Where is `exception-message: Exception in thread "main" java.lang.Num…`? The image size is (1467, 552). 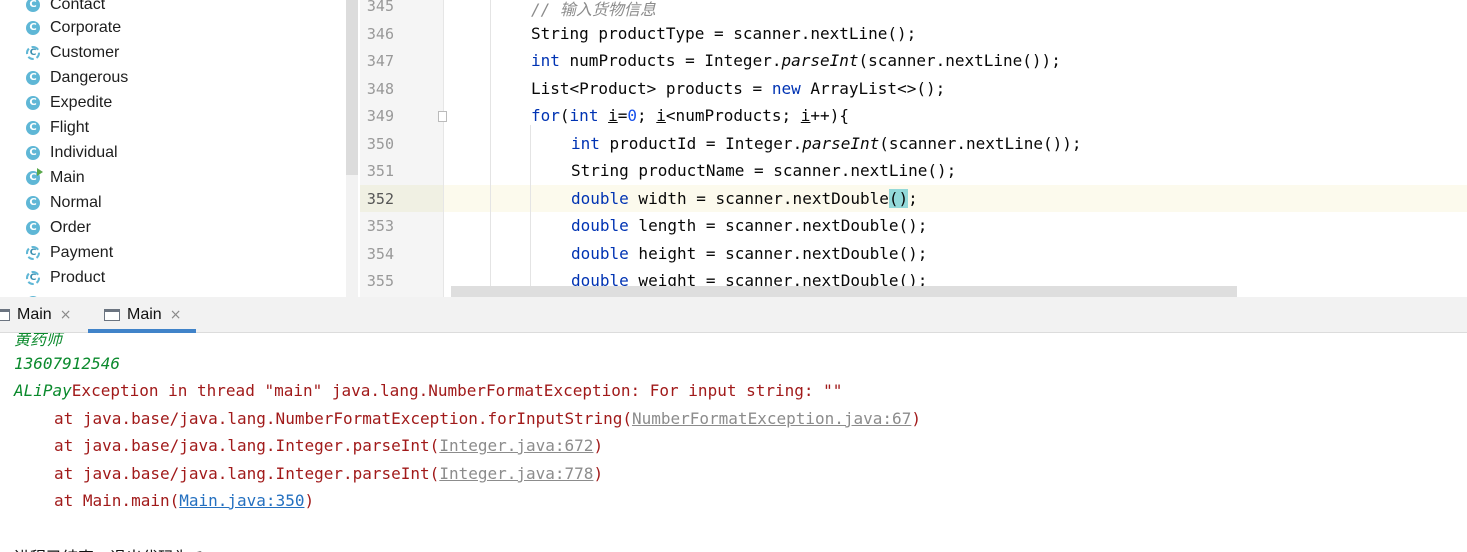
exception-message: Exception in thread "main" java.lang.Num… is located at coordinates (457, 390).